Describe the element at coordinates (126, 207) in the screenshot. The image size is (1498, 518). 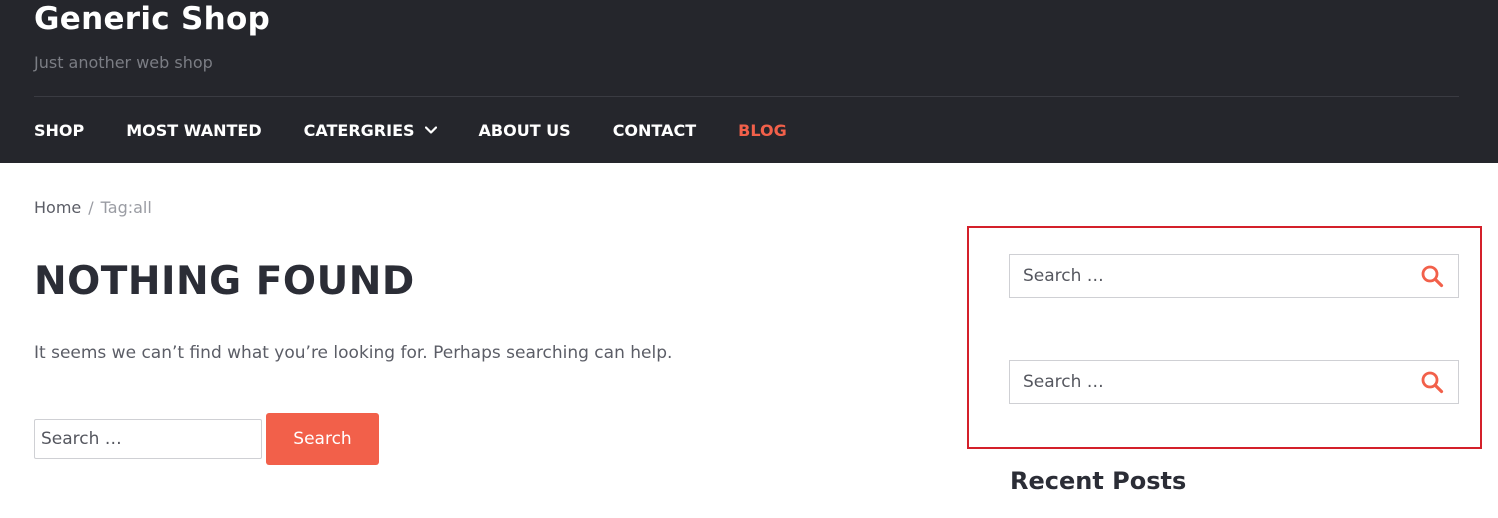
I see `breadcrumb-current: Tag:all` at that location.